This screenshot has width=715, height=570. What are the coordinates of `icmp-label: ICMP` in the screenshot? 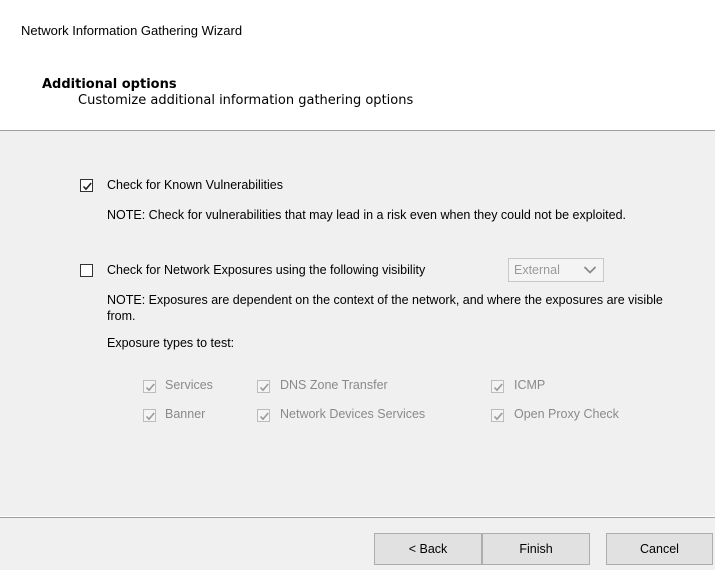 It's located at (530, 385).